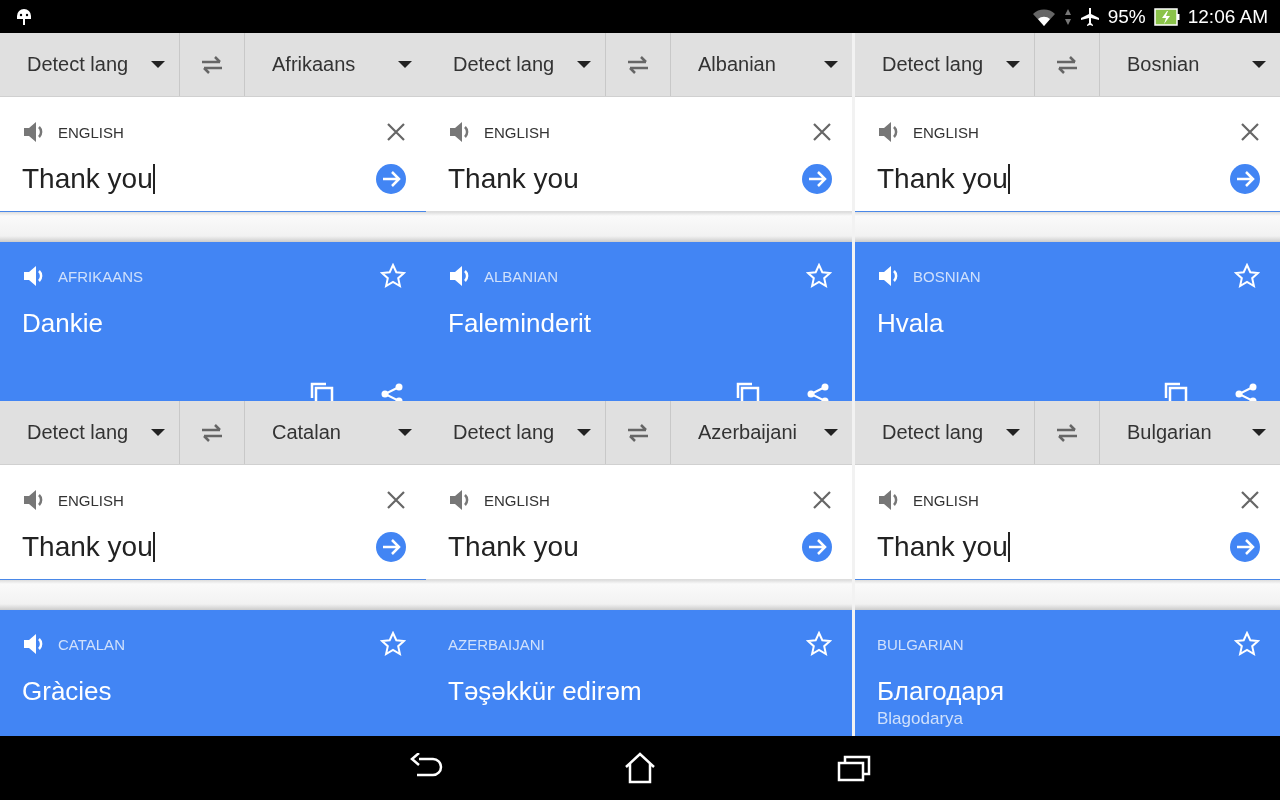  What do you see at coordinates (761, 432) in the screenshot?
I see `target-language-dropdown: Azerbaijani` at bounding box center [761, 432].